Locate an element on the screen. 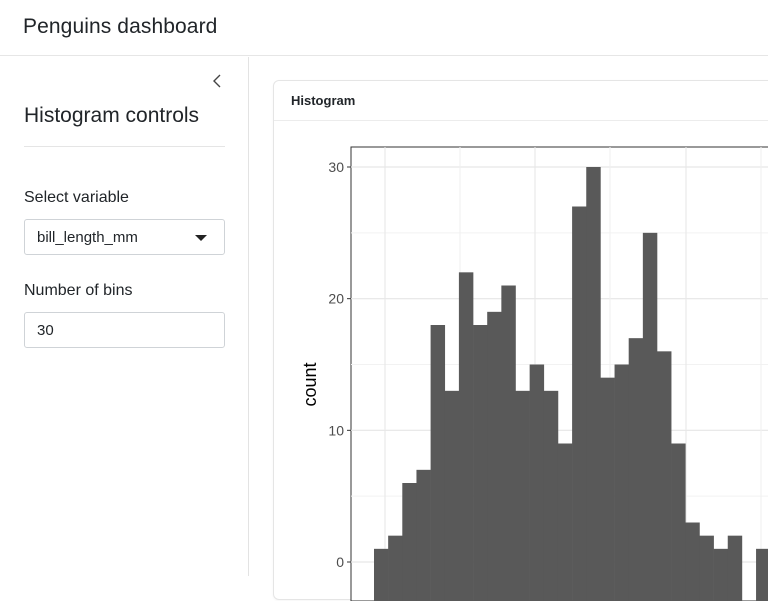  variable-select-label: Select variable is located at coordinates (76, 198).